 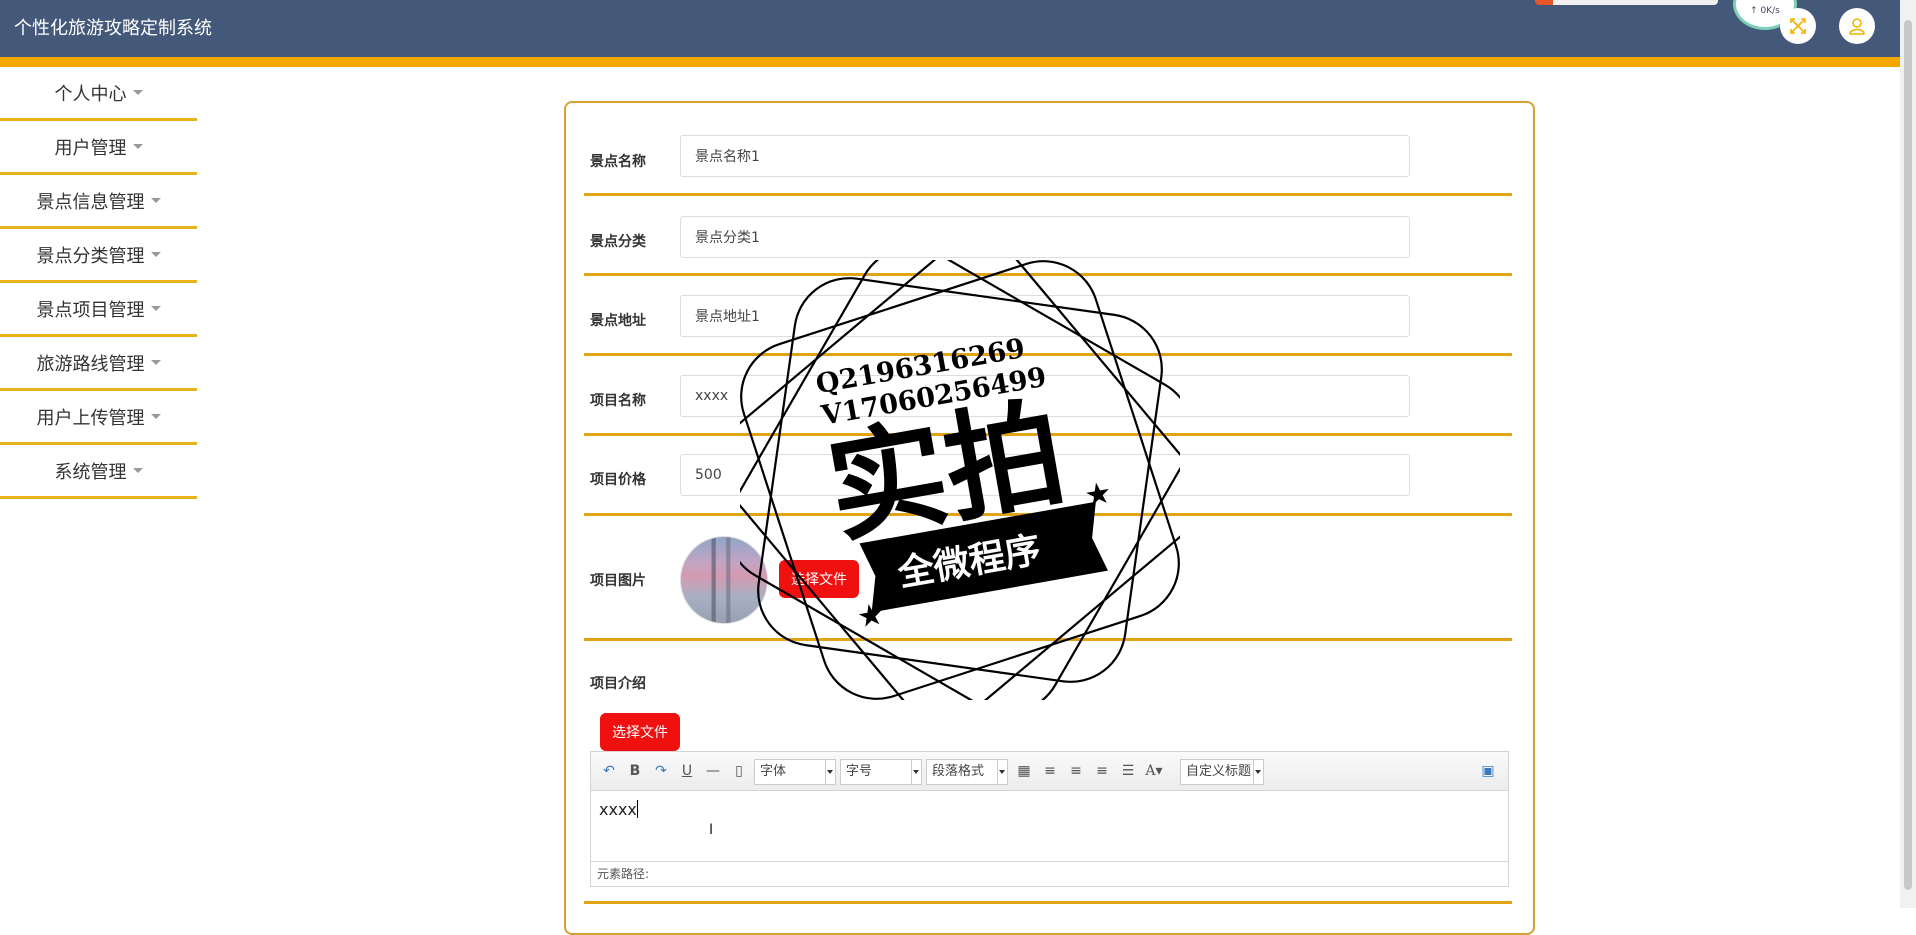 What do you see at coordinates (618, 242) in the screenshot?
I see `spot-category-label: 景点分类` at bounding box center [618, 242].